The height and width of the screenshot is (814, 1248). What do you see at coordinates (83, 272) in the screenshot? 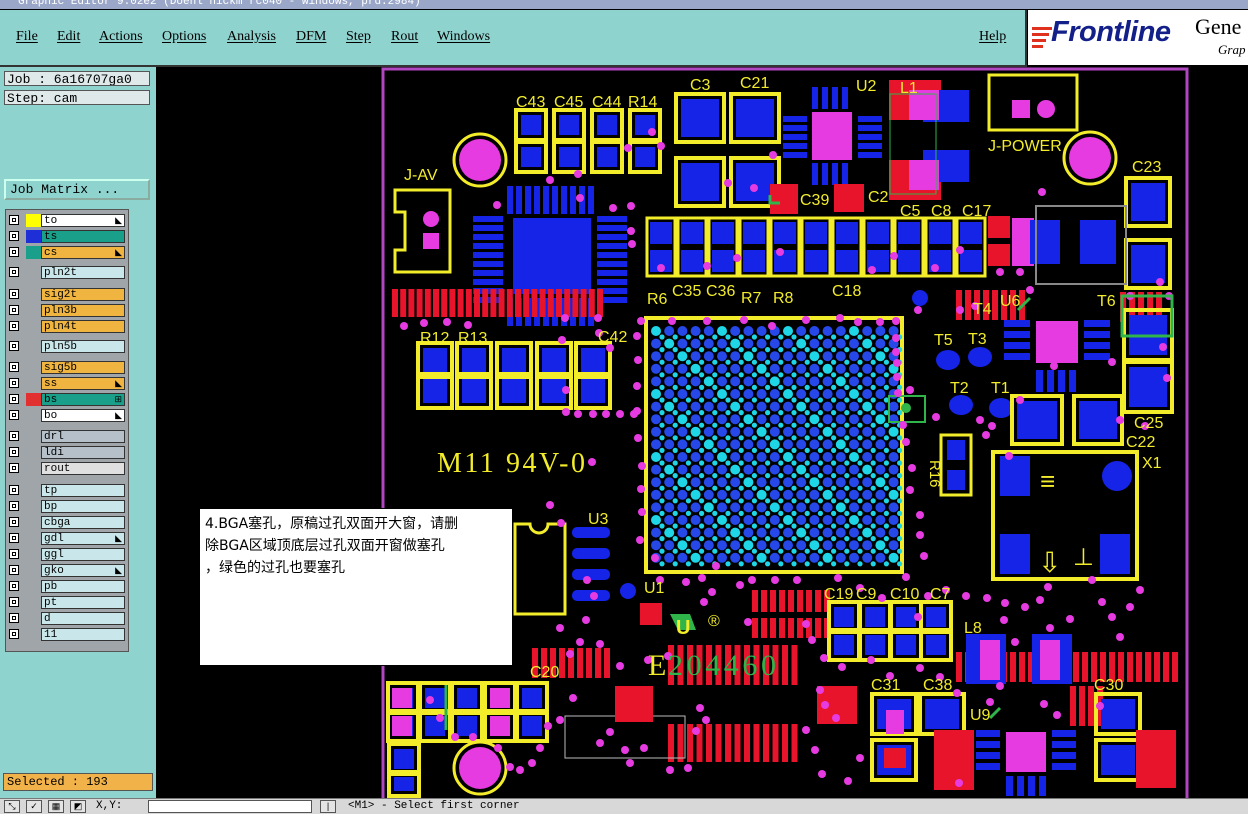
I see `layer-name: pln2t` at bounding box center [83, 272].